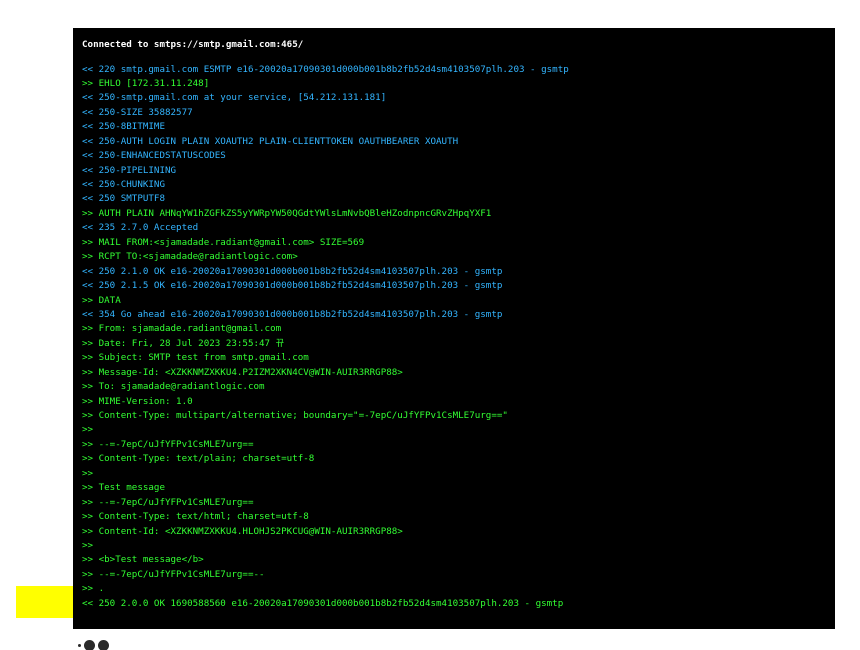 The height and width of the screenshot is (650, 860). What do you see at coordinates (143, 560) in the screenshot?
I see `client-command-line: >> <b>Test message</b>` at bounding box center [143, 560].